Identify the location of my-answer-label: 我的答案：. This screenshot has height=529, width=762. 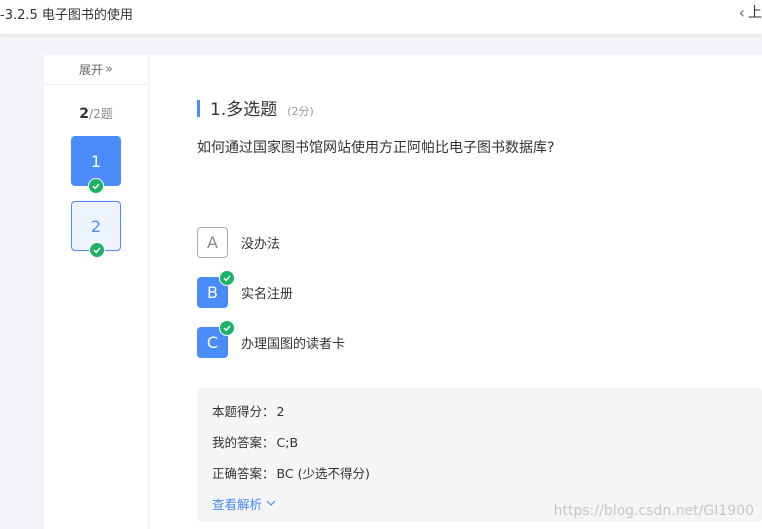
(243, 442).